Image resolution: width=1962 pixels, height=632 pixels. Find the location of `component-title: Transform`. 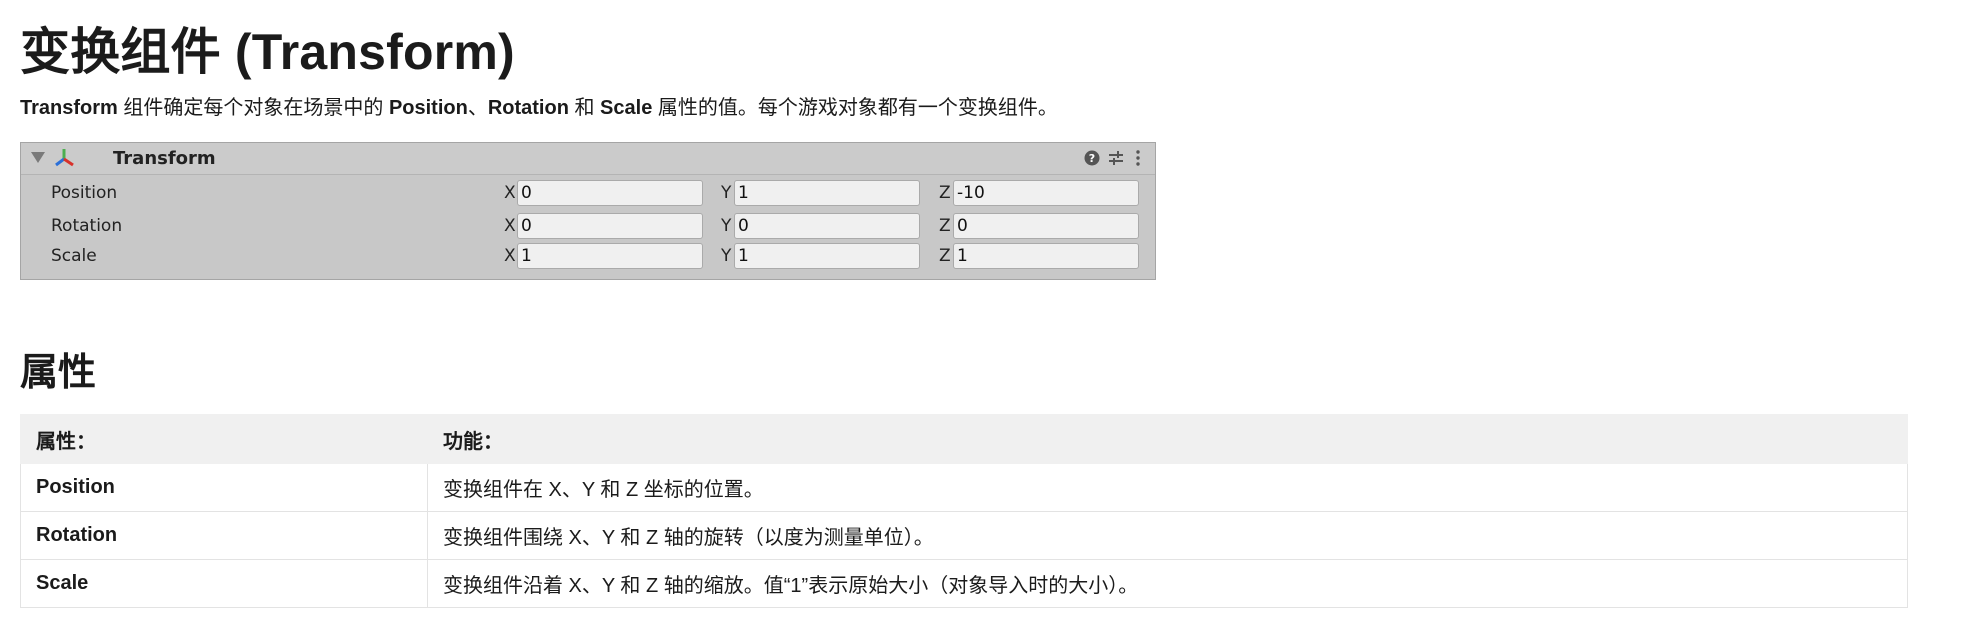

component-title: Transform is located at coordinates (164, 158).